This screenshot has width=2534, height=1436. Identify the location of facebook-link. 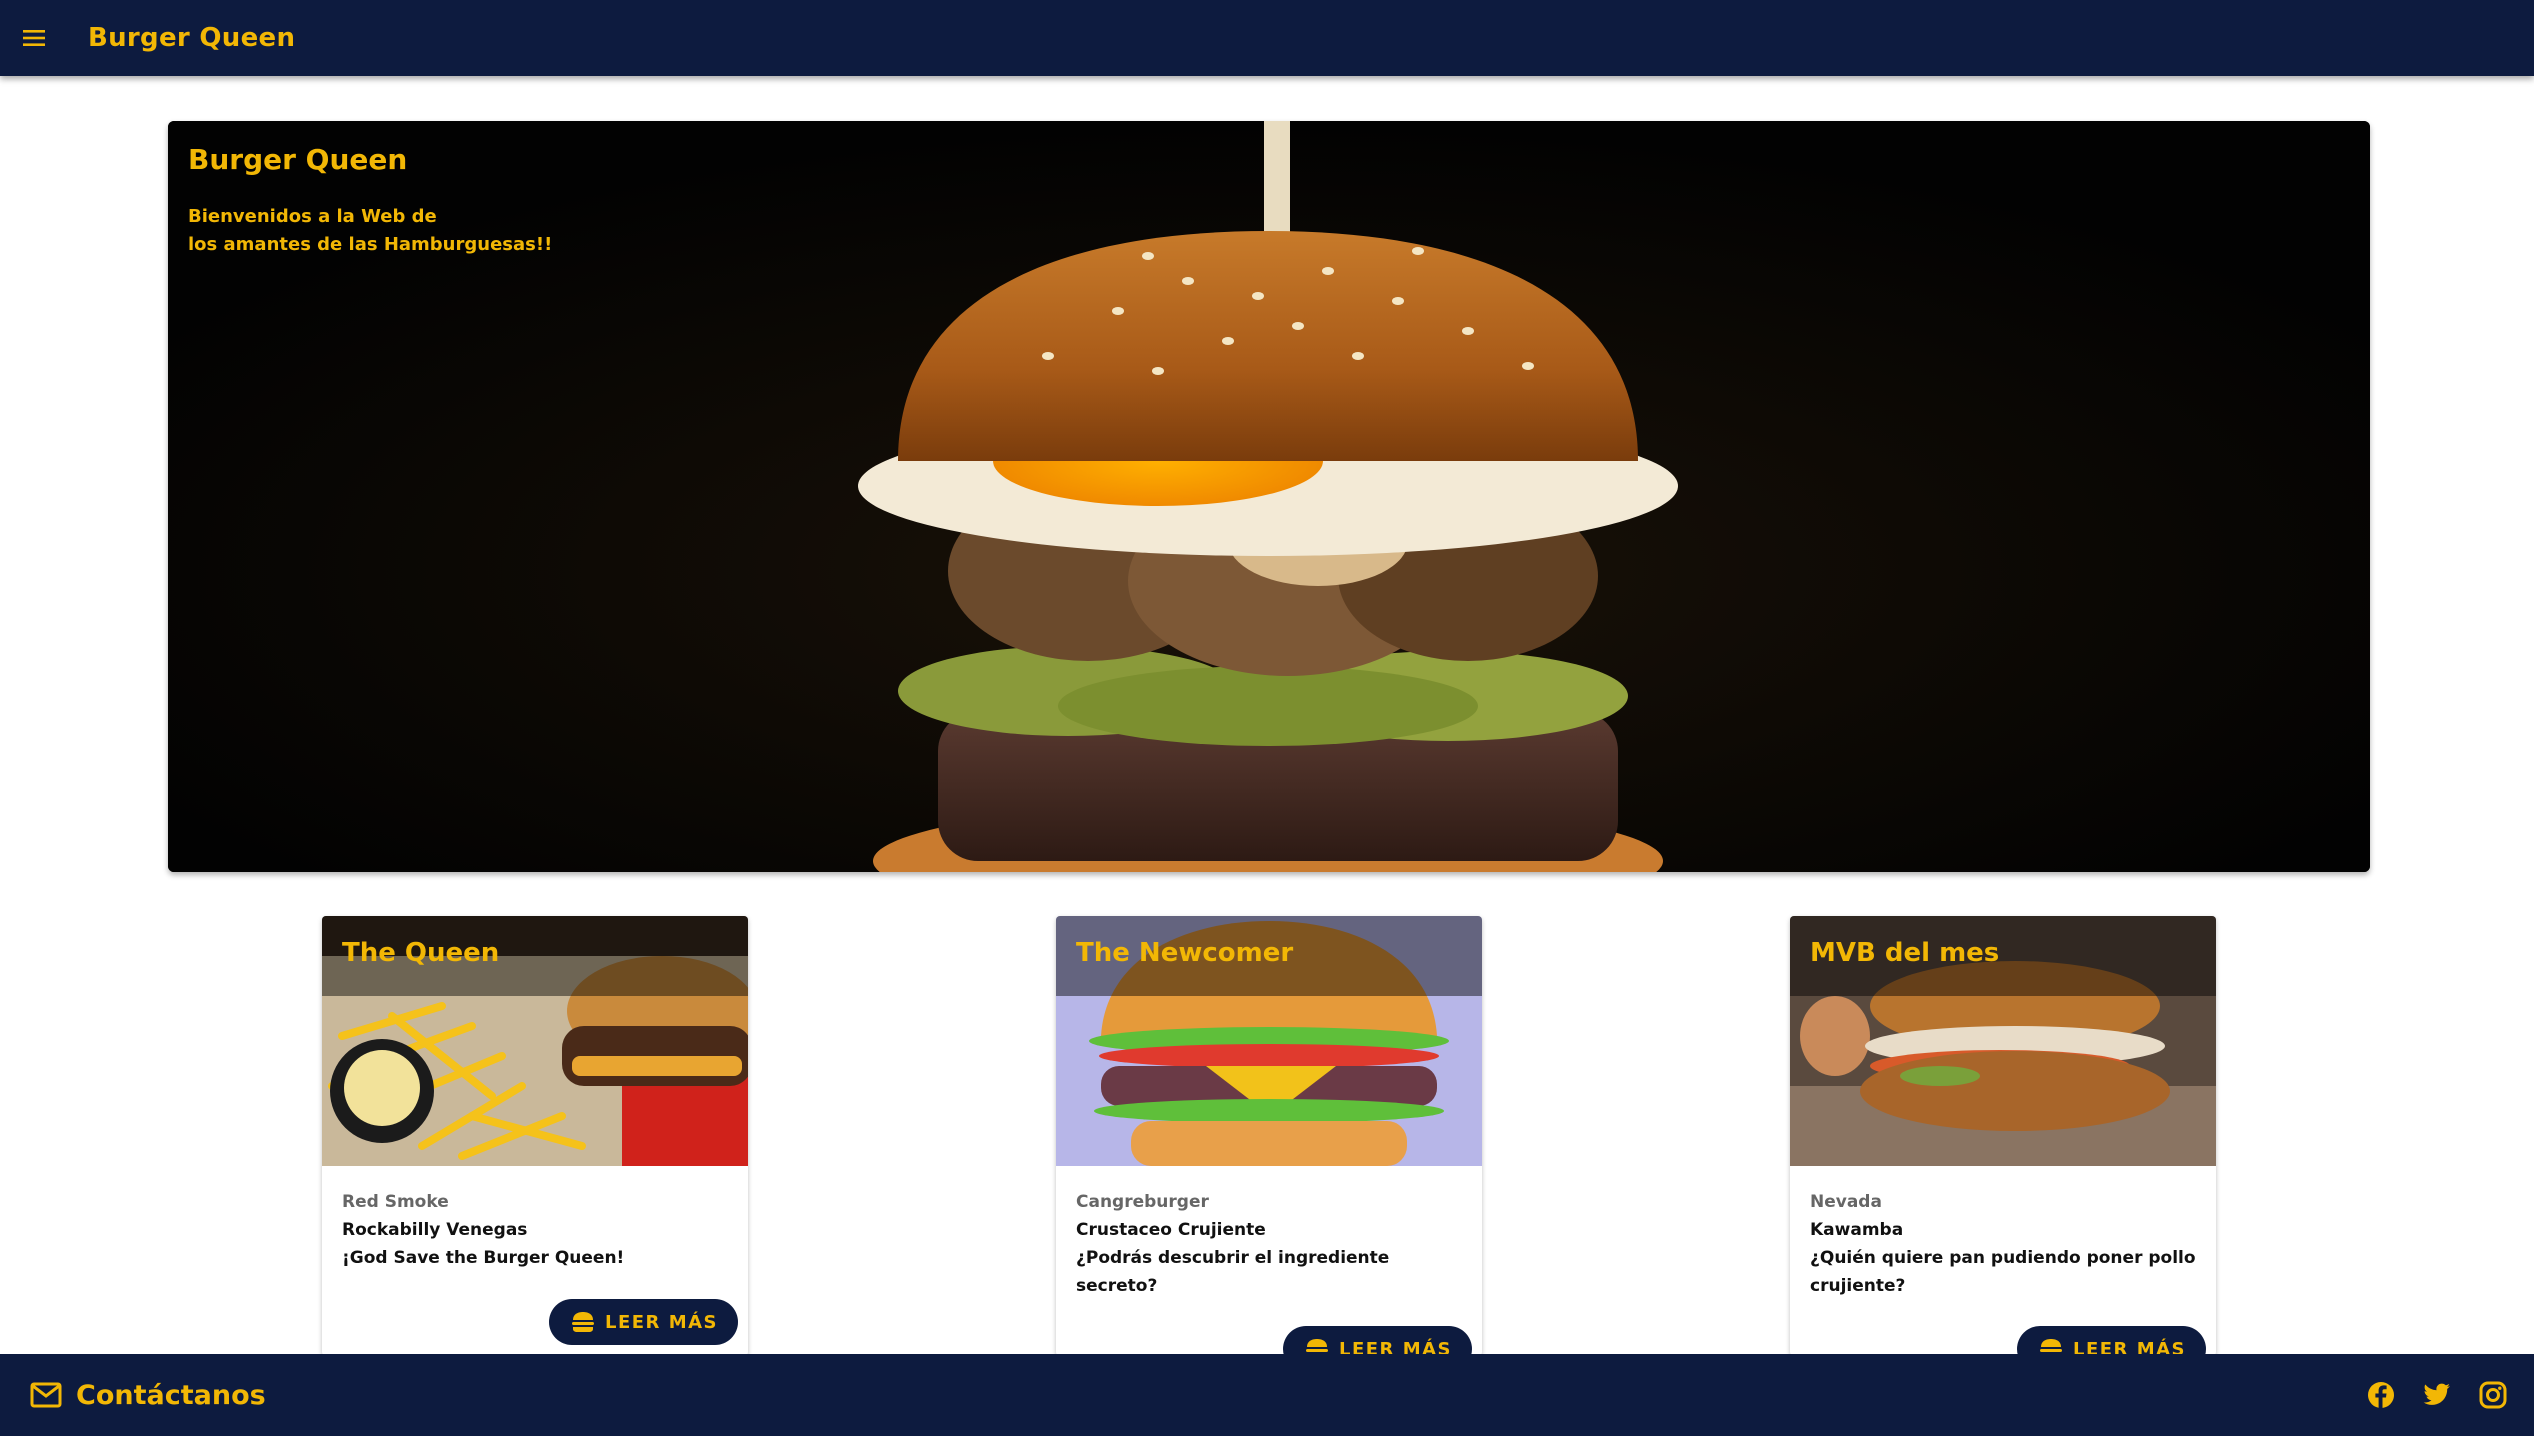
(2381, 1395).